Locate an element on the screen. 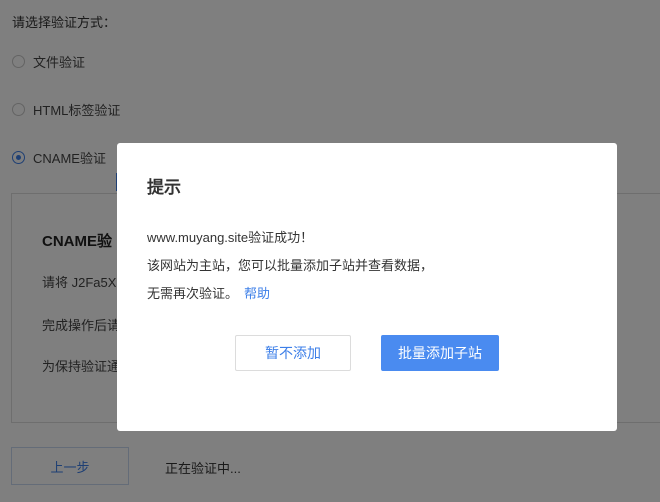  dialog-no-reverify-text: 无需再次验证。 is located at coordinates (193, 293).